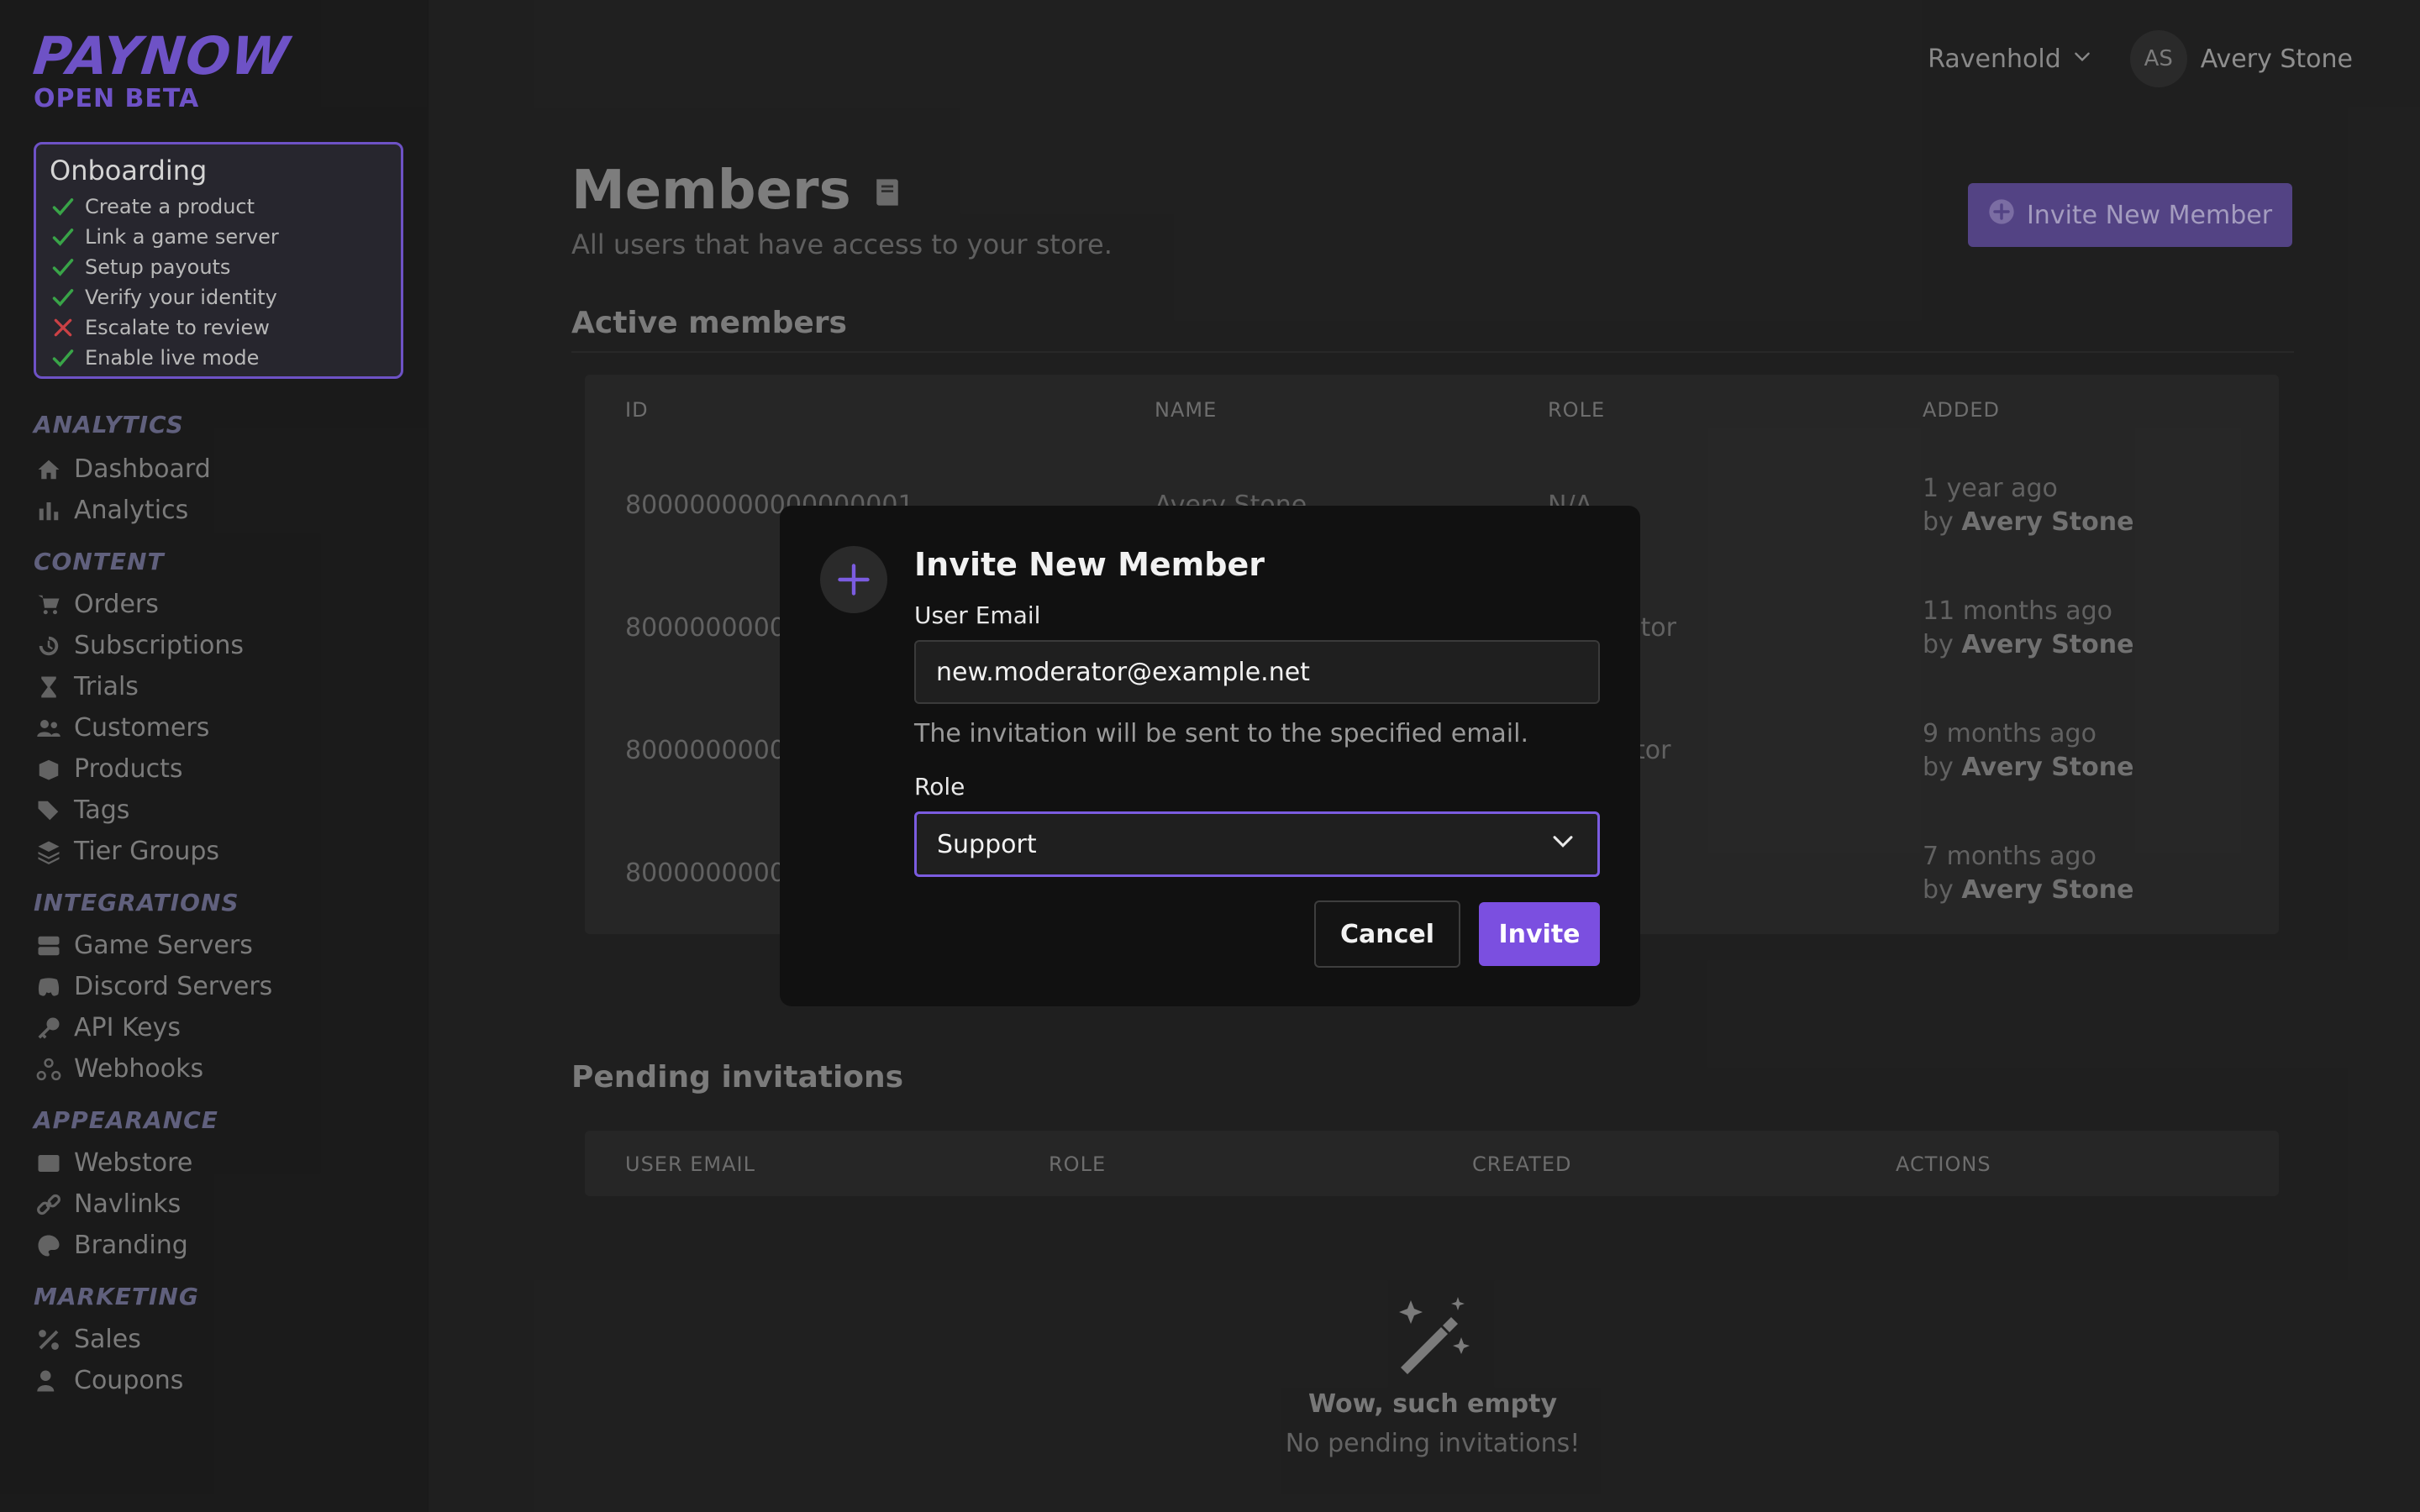 This screenshot has height=1512, width=2420. I want to click on email-label: User Email, so click(977, 615).